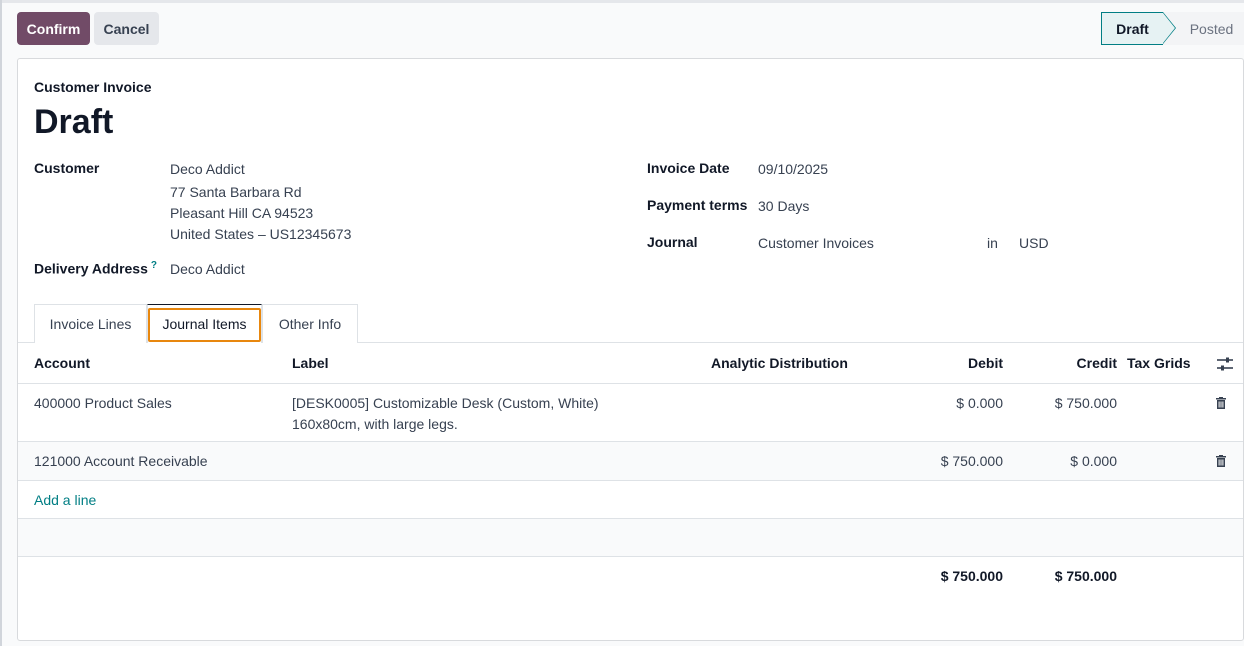  What do you see at coordinates (1, 323) in the screenshot?
I see `left-border` at bounding box center [1, 323].